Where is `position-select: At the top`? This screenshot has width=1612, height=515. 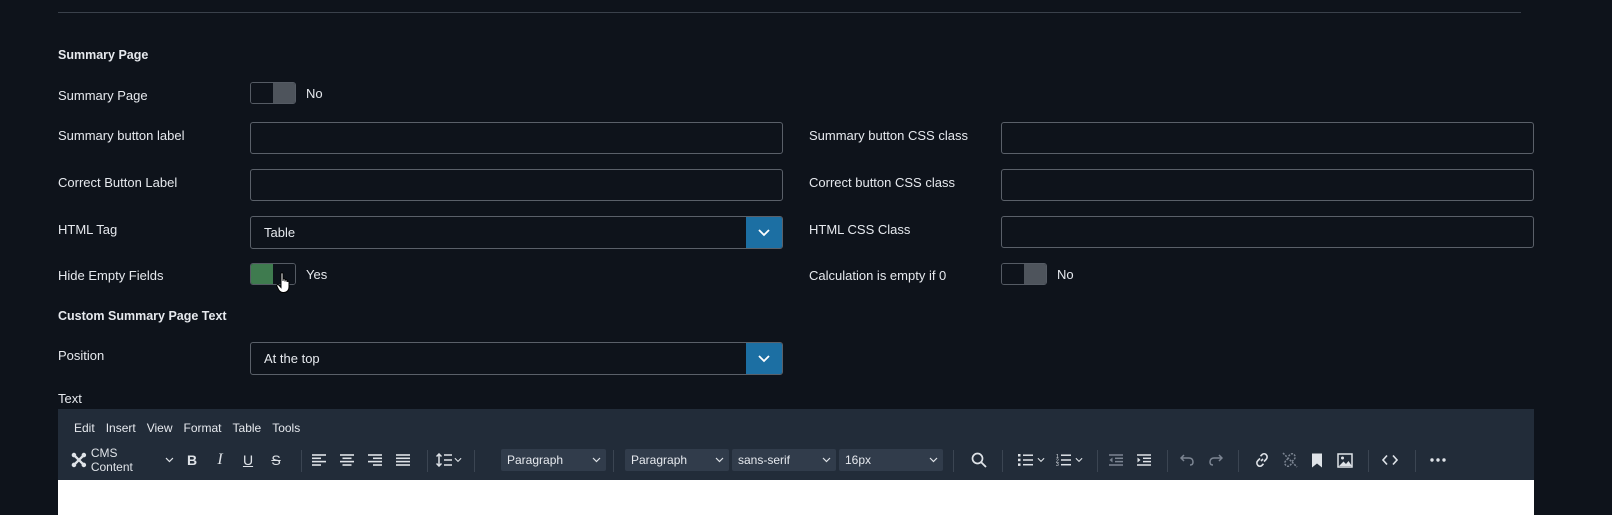
position-select: At the top is located at coordinates (516, 358).